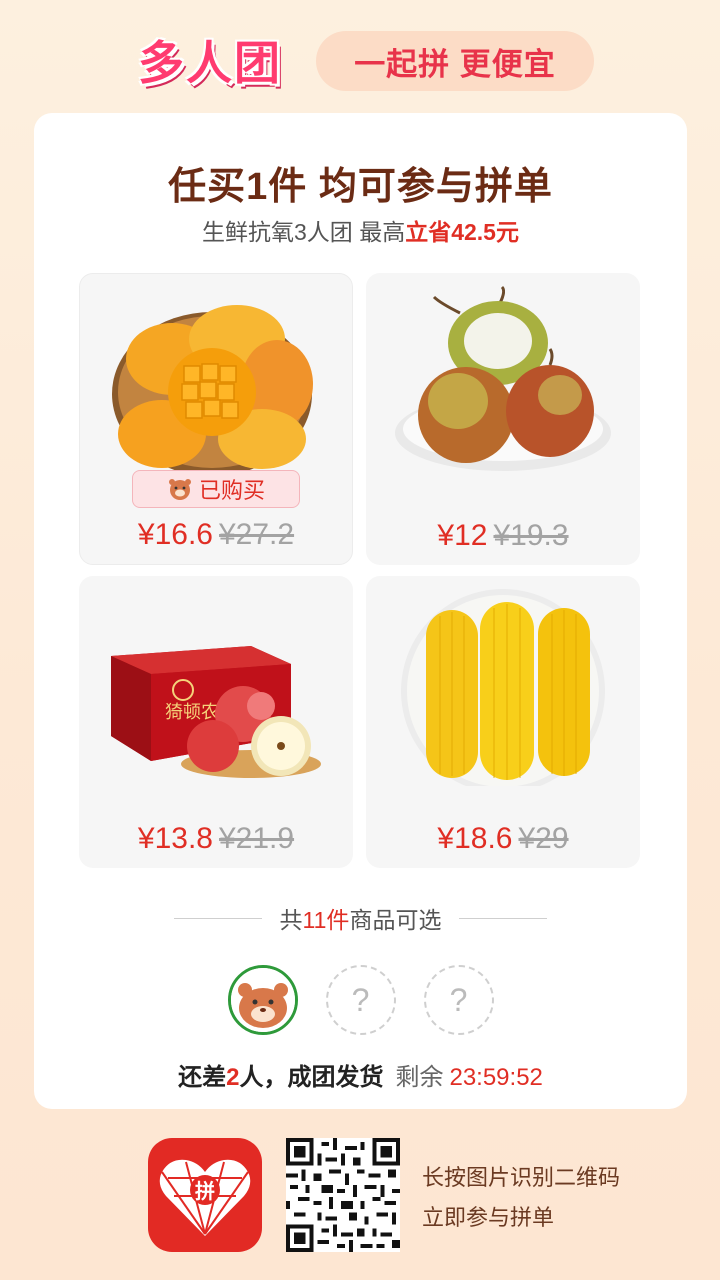  I want to click on group-members: ? ?, so click(360, 1000).